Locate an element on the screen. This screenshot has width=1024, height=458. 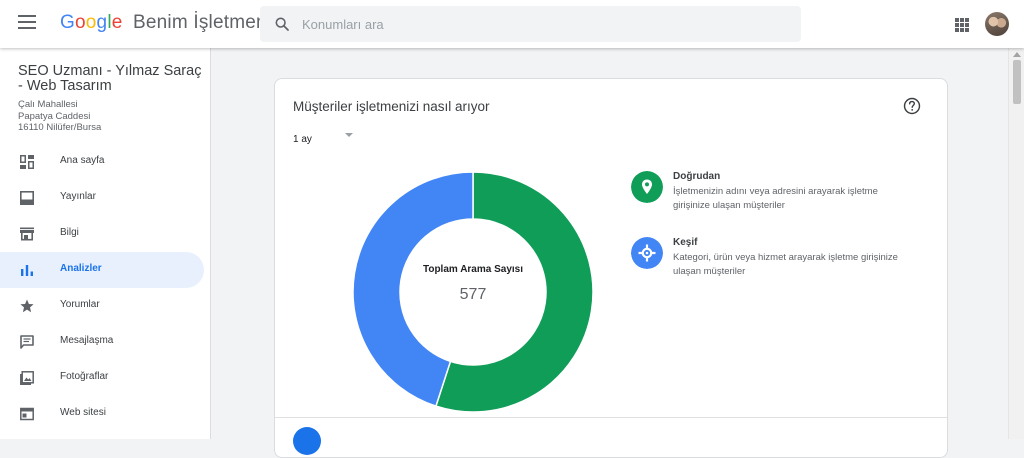
scroll-thumb is located at coordinates (1017, 82).